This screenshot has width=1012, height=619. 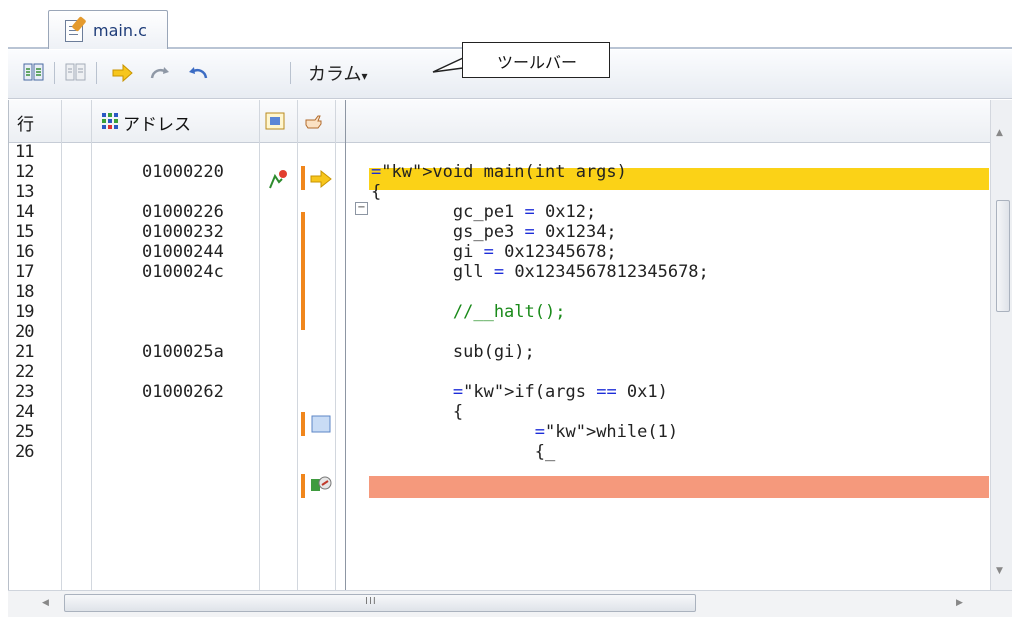 What do you see at coordinates (34, 73) in the screenshot?
I see `source-view-icon` at bounding box center [34, 73].